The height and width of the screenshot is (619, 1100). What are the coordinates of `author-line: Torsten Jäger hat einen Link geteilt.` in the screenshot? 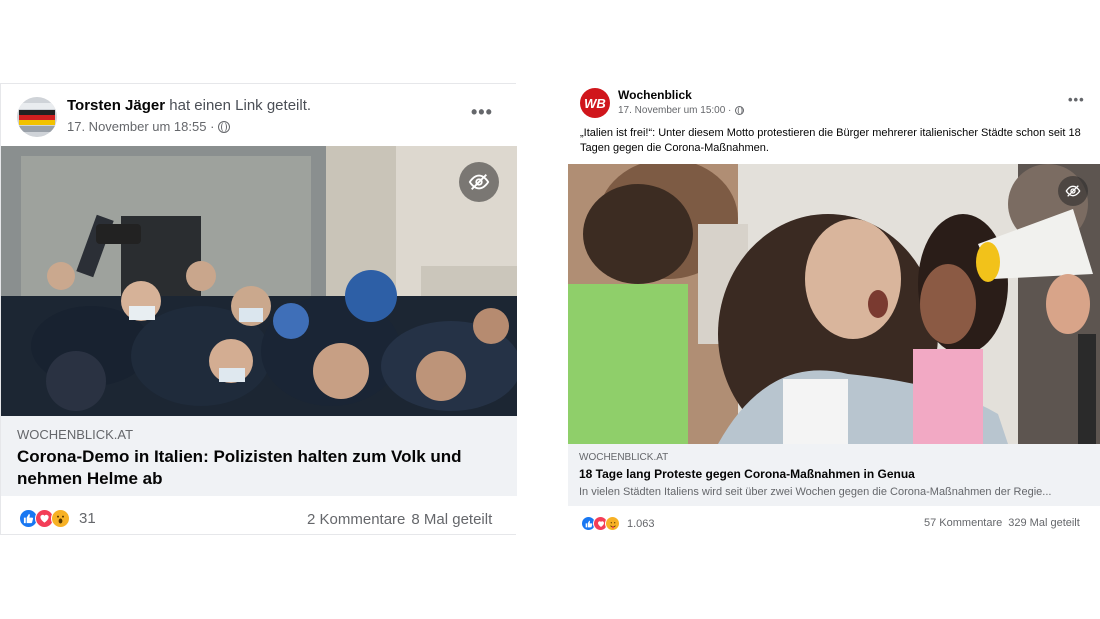 It's located at (189, 105).